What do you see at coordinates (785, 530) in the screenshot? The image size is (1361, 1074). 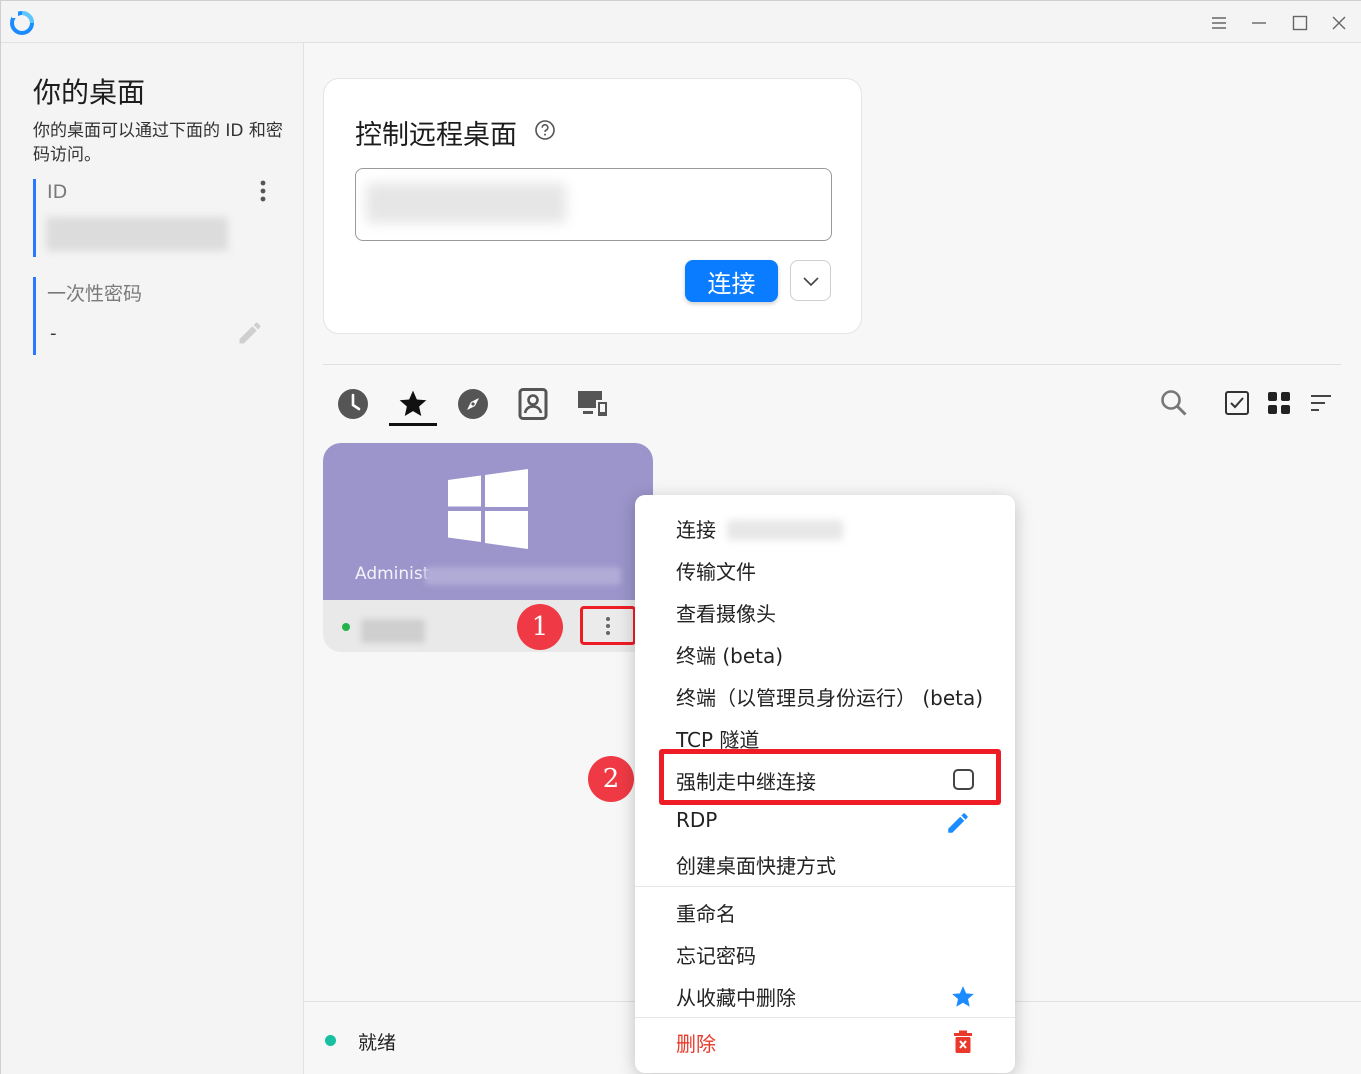 I see `menu-connect-target-redacted` at bounding box center [785, 530].